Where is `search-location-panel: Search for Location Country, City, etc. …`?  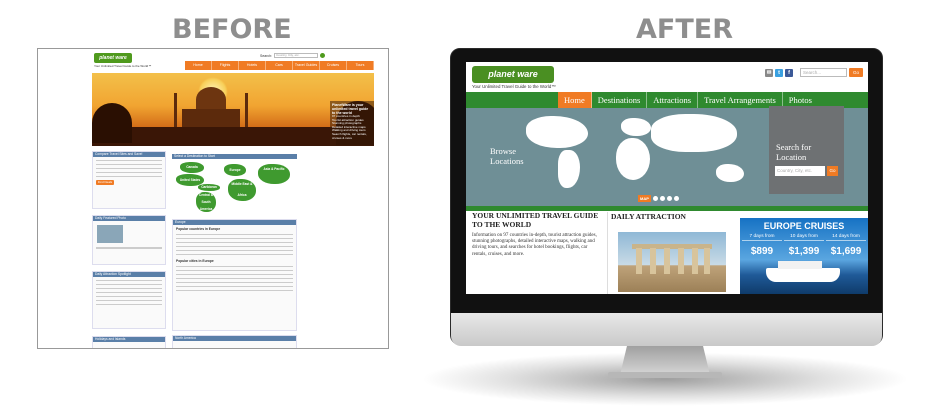
search-location-panel: Search for Location Country, City, etc. … is located at coordinates (806, 150).